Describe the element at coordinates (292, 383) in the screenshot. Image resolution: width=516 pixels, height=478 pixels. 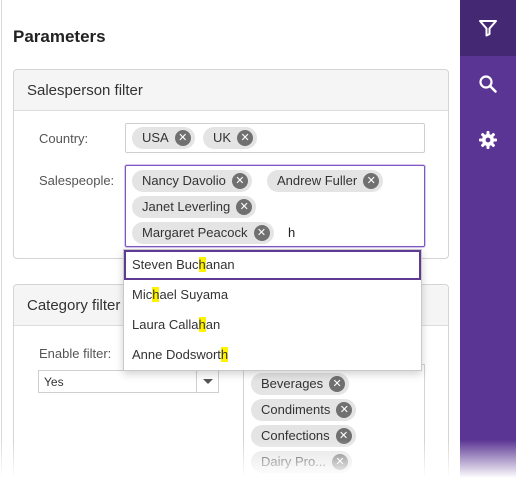
I see `tag-label: Beverages` at that location.